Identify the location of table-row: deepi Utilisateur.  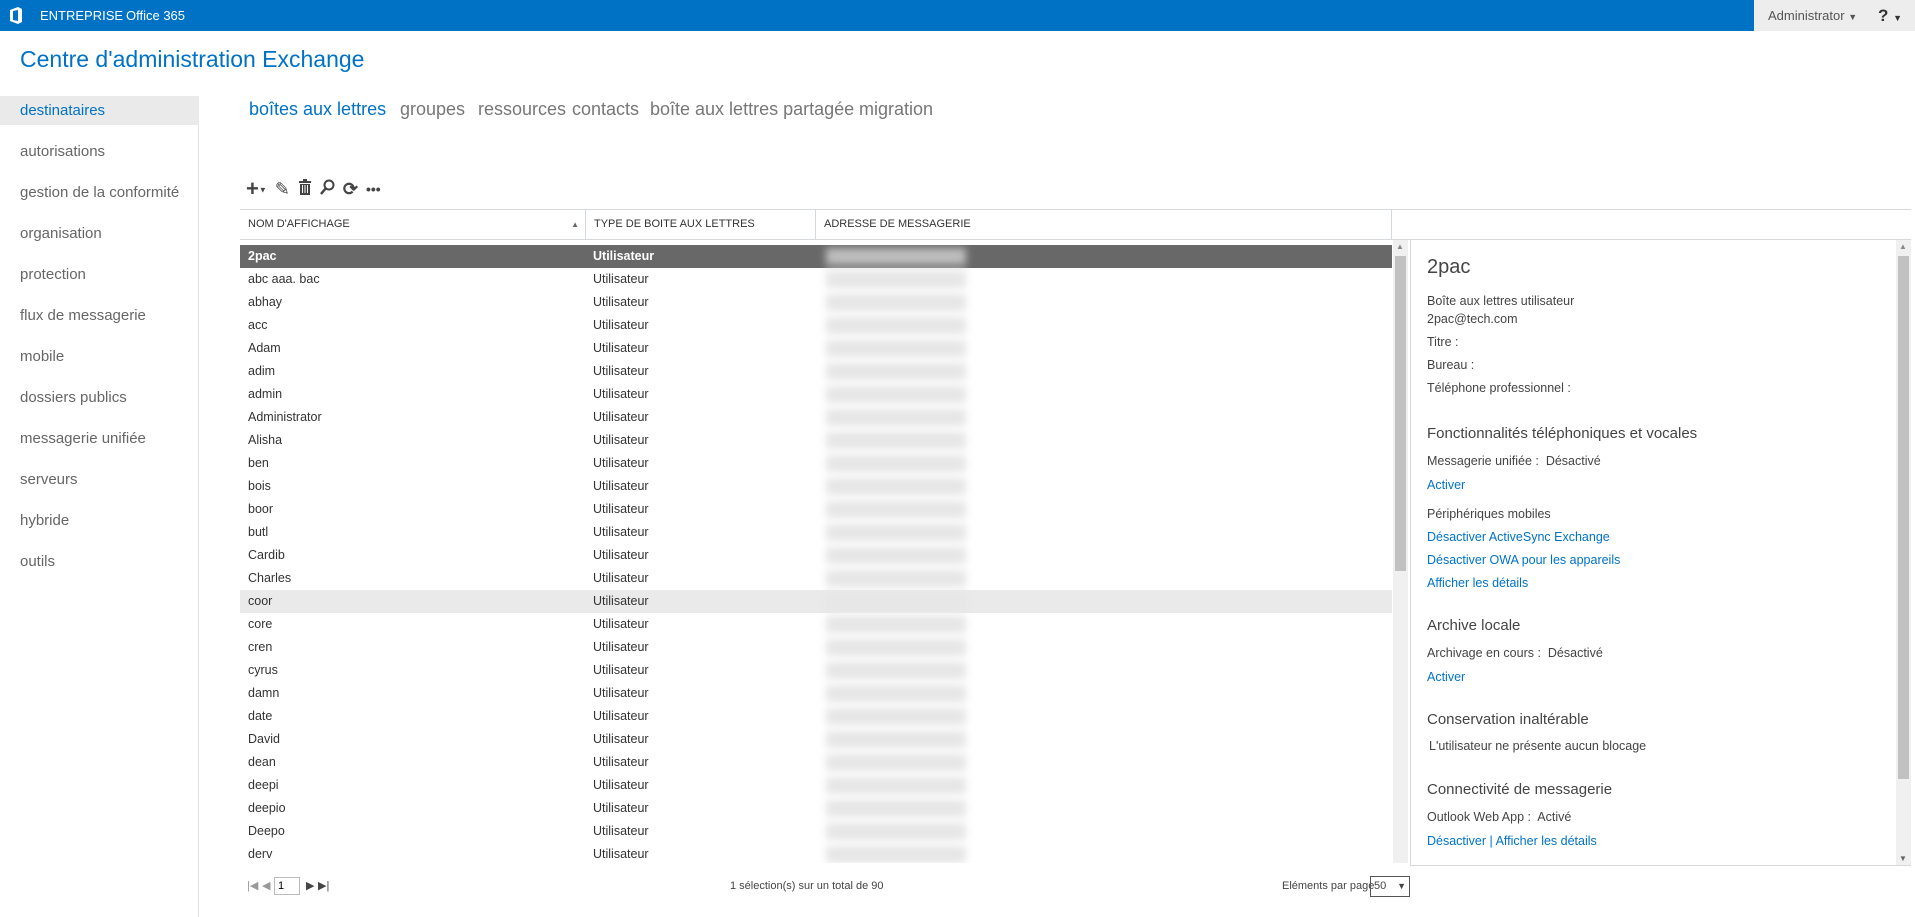
(816, 785).